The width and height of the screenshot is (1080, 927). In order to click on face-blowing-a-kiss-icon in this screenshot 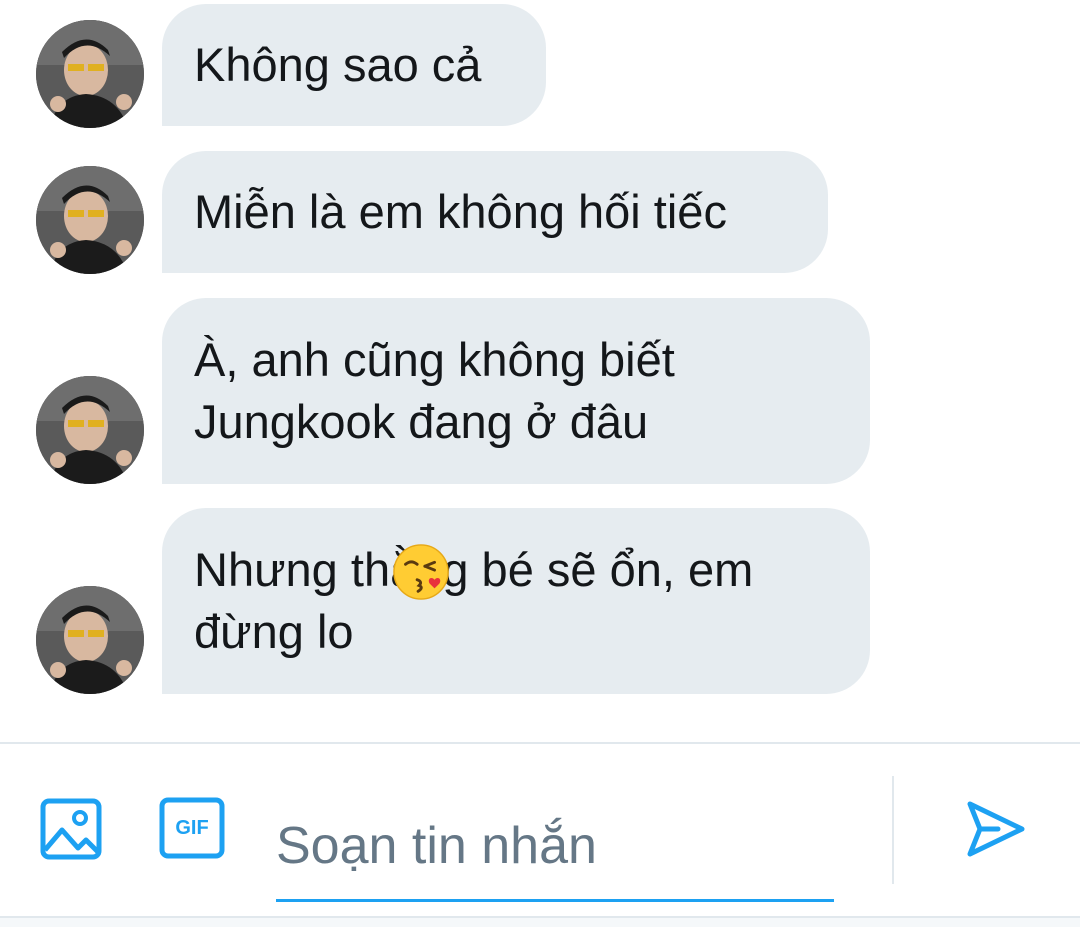, I will do `click(421, 572)`.